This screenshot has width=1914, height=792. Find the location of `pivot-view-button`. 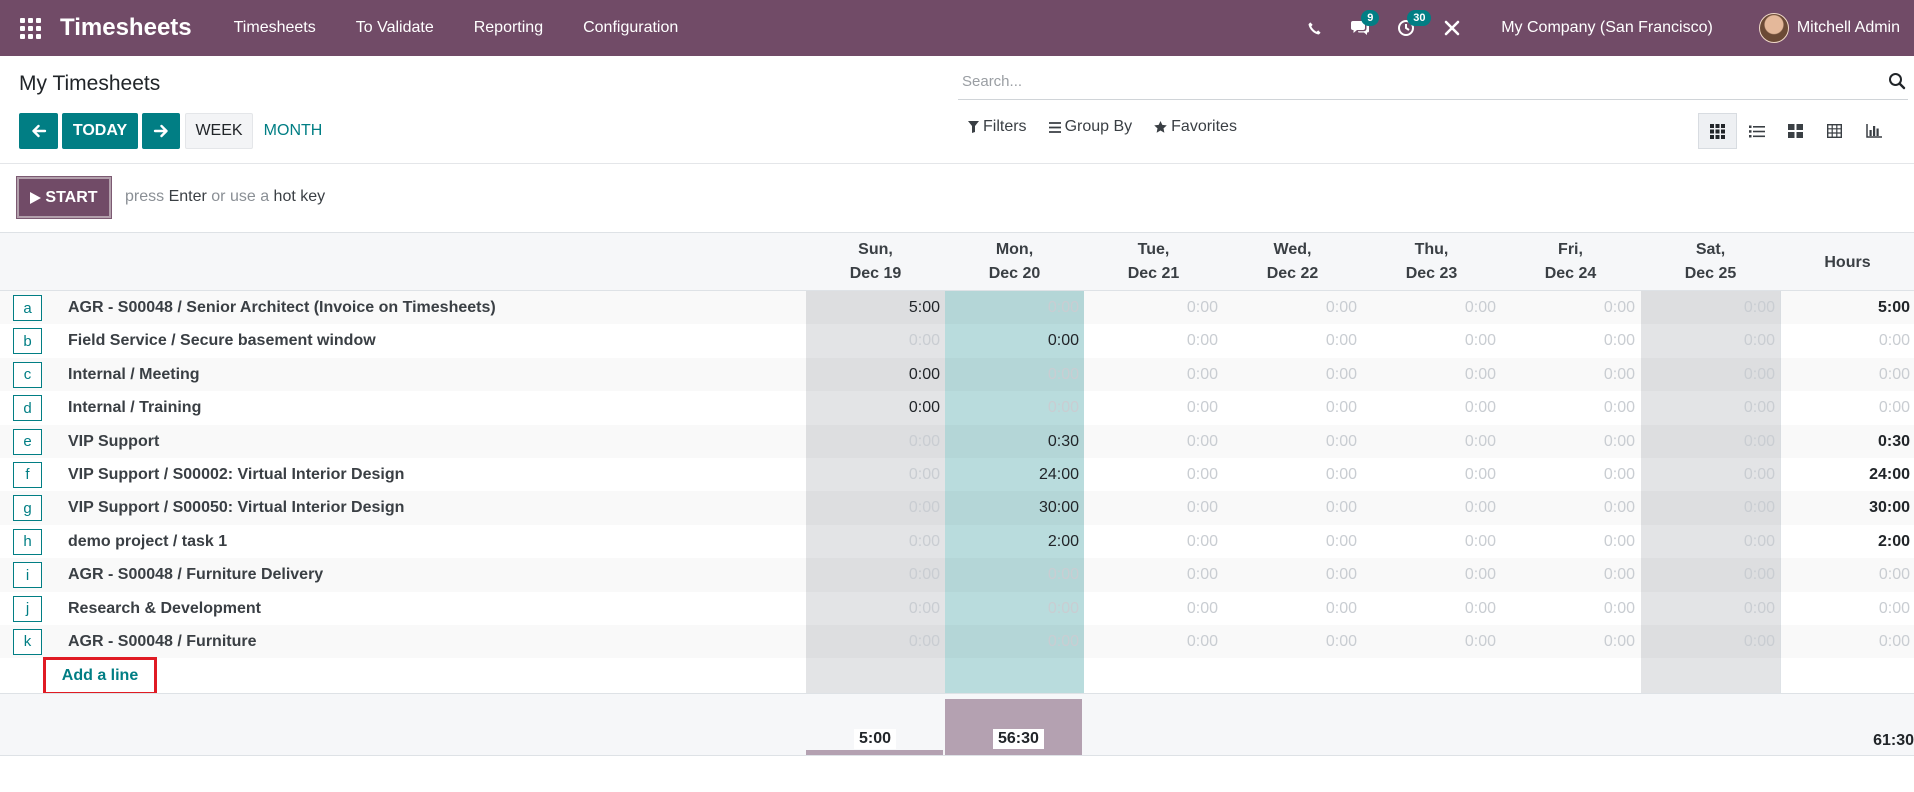

pivot-view-button is located at coordinates (1834, 131).